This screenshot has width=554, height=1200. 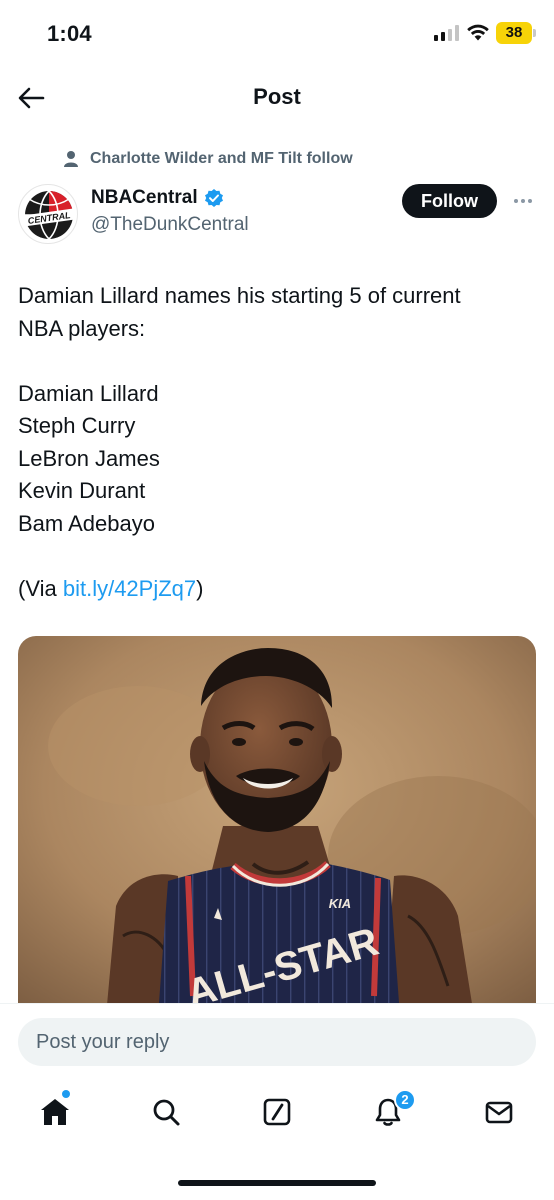 I want to click on nav-search, so click(x=166, y=1112).